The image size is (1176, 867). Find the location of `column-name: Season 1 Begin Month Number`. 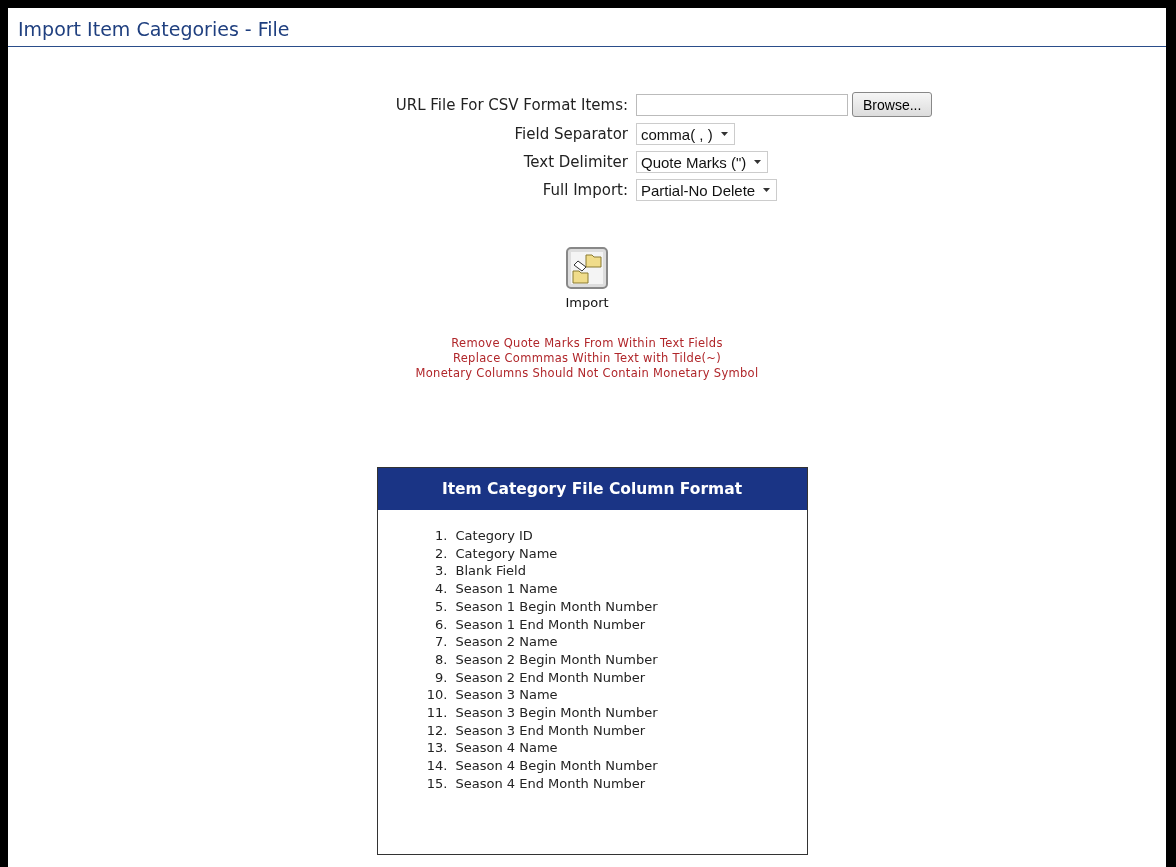

column-name: Season 1 Begin Month Number is located at coordinates (556, 606).